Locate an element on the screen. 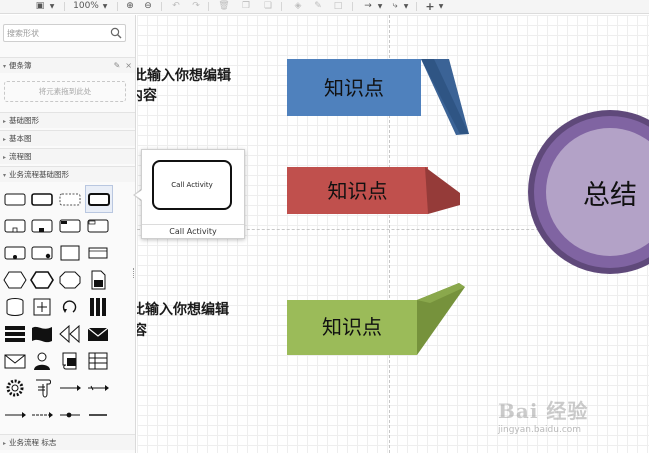  scratchpad-tools: ✎ × is located at coordinates (120, 66).